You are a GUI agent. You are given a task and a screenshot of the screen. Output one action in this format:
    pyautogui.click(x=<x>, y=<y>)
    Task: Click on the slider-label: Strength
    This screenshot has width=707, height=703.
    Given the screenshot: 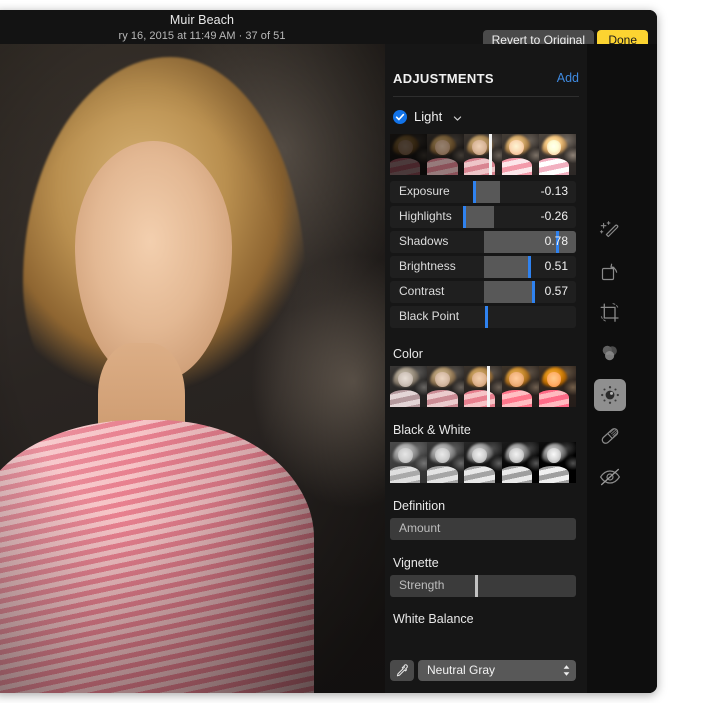 What is the action you would take?
    pyautogui.click(x=422, y=585)
    